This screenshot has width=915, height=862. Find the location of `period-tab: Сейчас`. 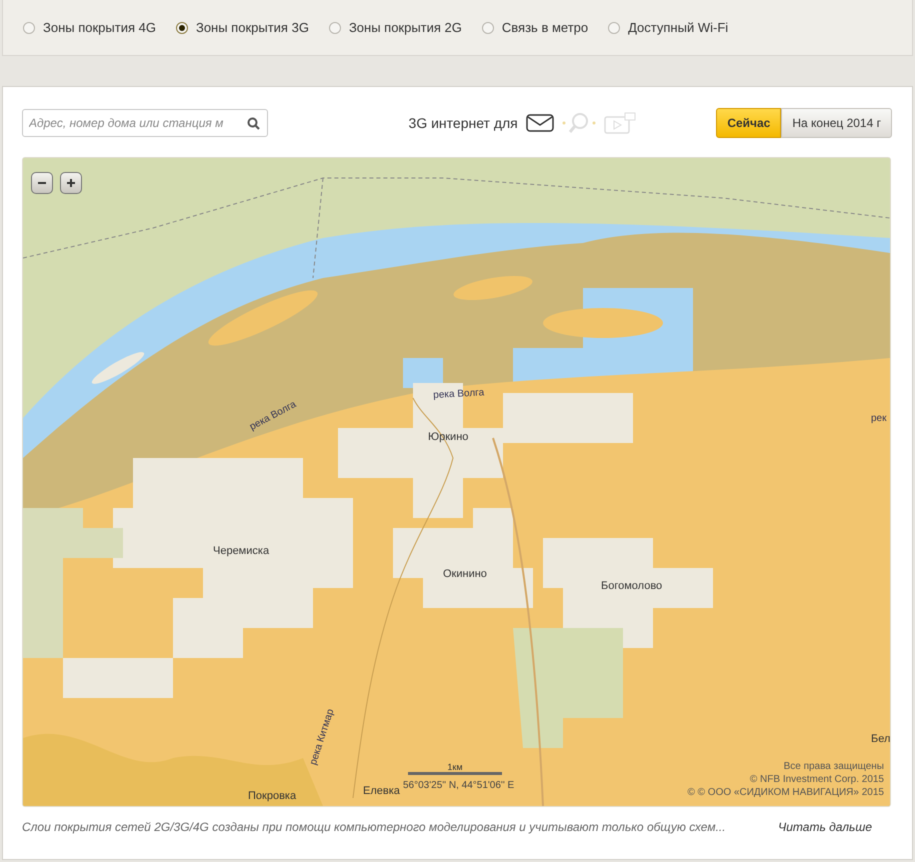

period-tab: Сейчас is located at coordinates (749, 123).